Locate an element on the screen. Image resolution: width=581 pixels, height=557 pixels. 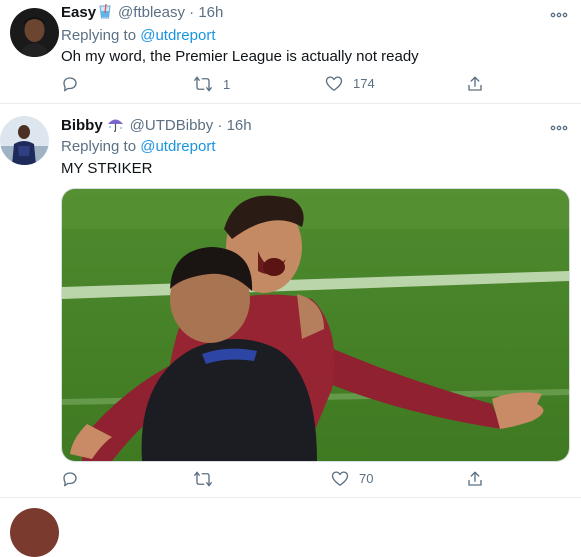
display-name: Easy is located at coordinates (78, 12).